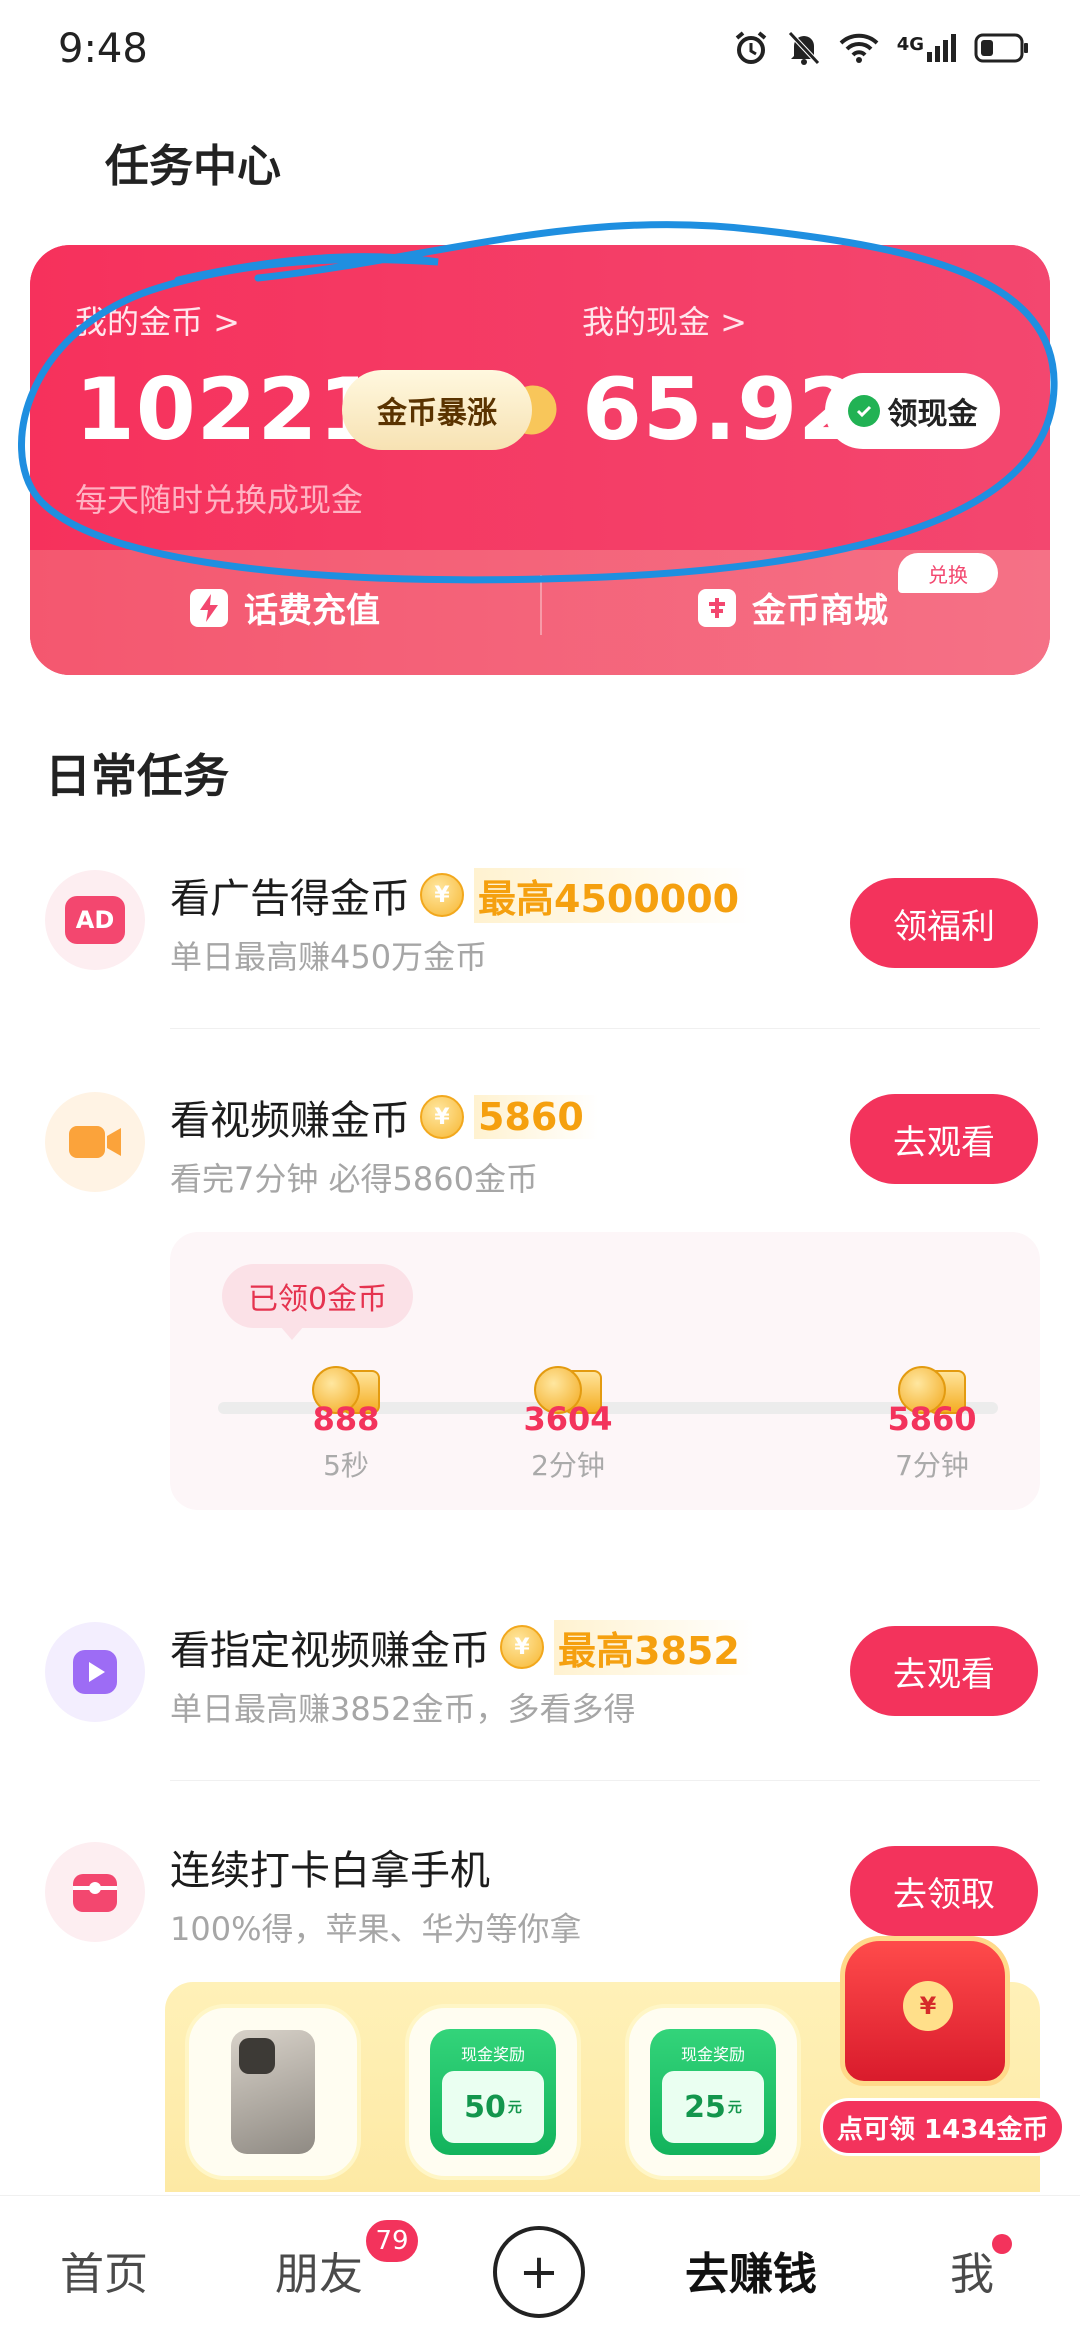  Describe the element at coordinates (354, 1179) in the screenshot. I see `task-desc: 看完7分钟 必得5860金币` at that location.